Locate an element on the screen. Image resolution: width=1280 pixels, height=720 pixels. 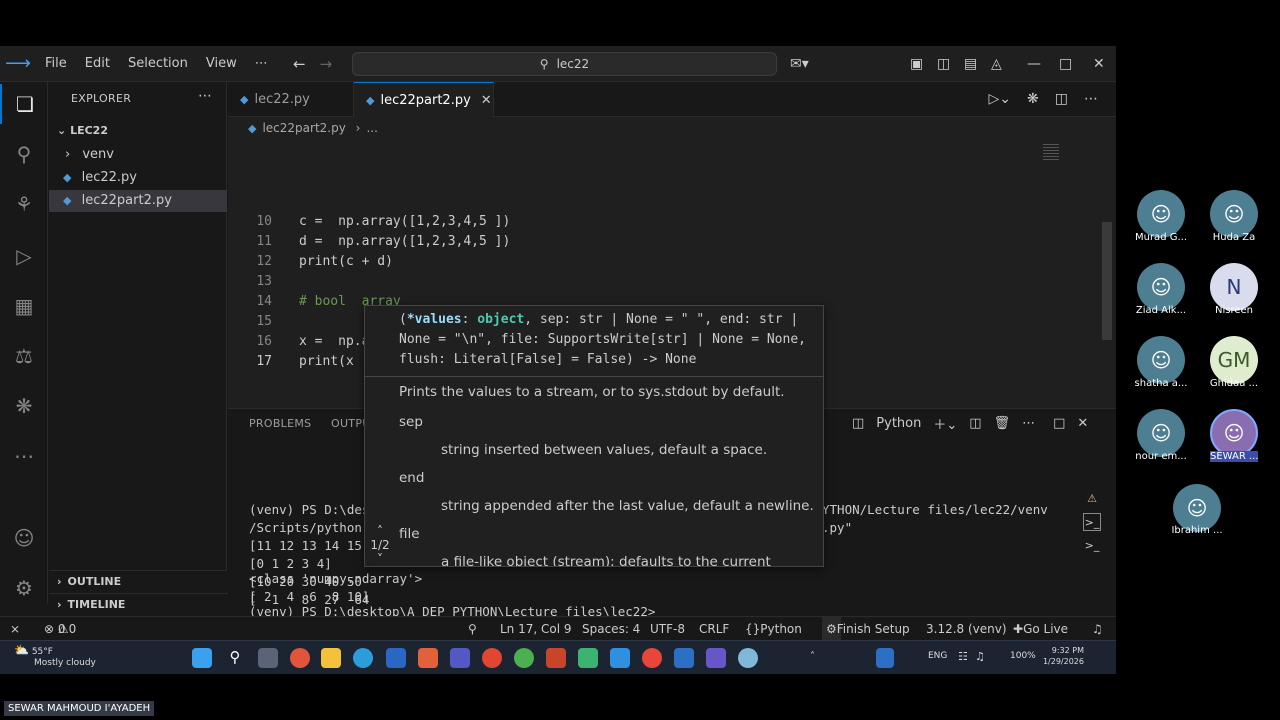
toggle-secondary-sidebar-icon: ◬ is located at coordinates (996, 64).